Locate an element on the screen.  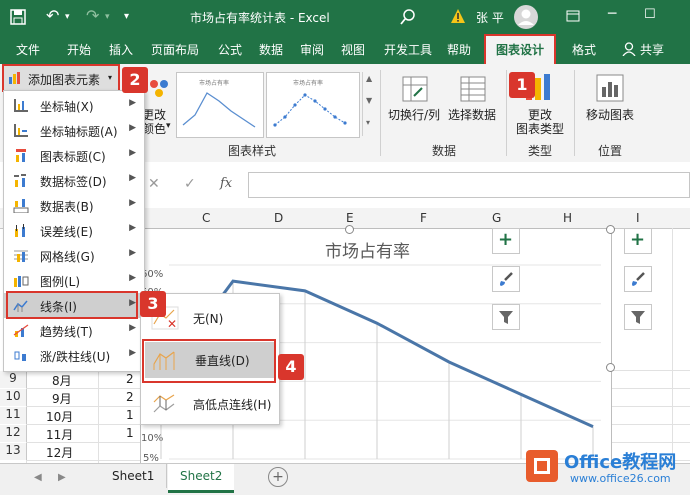
tab-page-layout: 页面布局 is located at coordinates (175, 49).